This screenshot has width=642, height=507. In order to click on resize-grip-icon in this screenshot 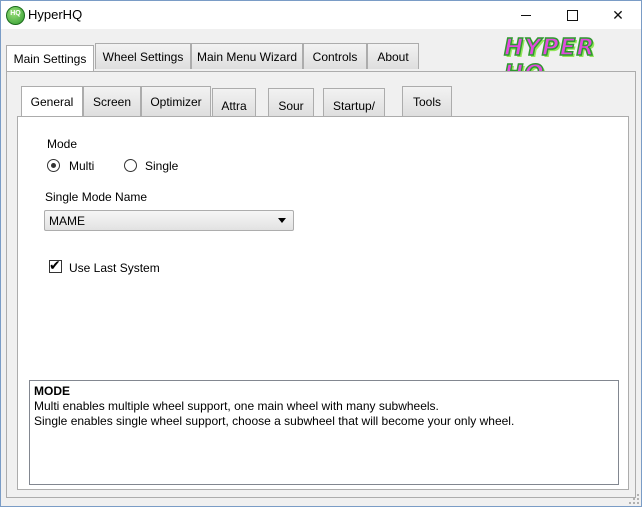, I will do `click(634, 499)`.